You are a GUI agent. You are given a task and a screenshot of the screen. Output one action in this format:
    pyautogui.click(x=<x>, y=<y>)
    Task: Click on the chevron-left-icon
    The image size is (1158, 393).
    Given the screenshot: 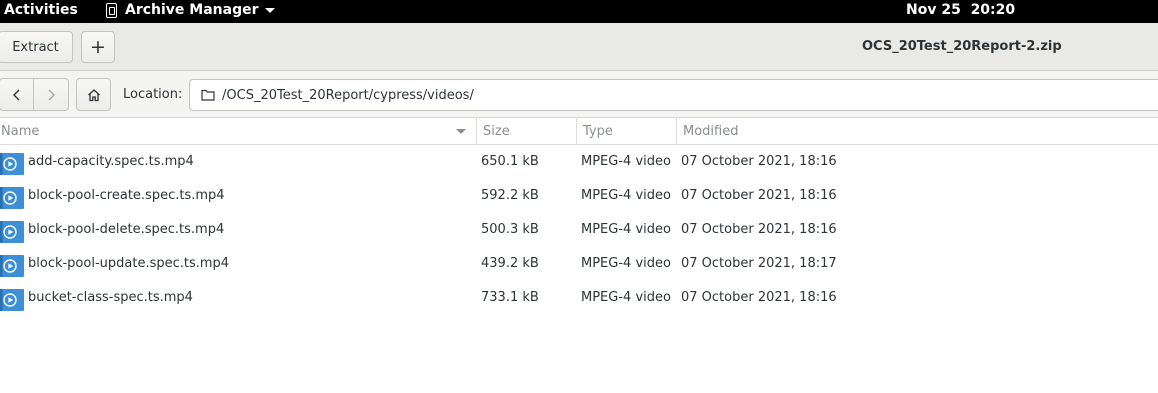 What is the action you would take?
    pyautogui.click(x=15, y=94)
    